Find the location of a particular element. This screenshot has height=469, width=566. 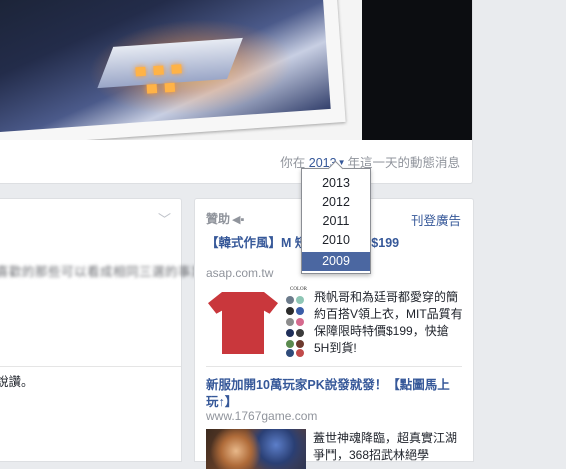

post-snippet: 說讚。 is located at coordinates (17, 382).